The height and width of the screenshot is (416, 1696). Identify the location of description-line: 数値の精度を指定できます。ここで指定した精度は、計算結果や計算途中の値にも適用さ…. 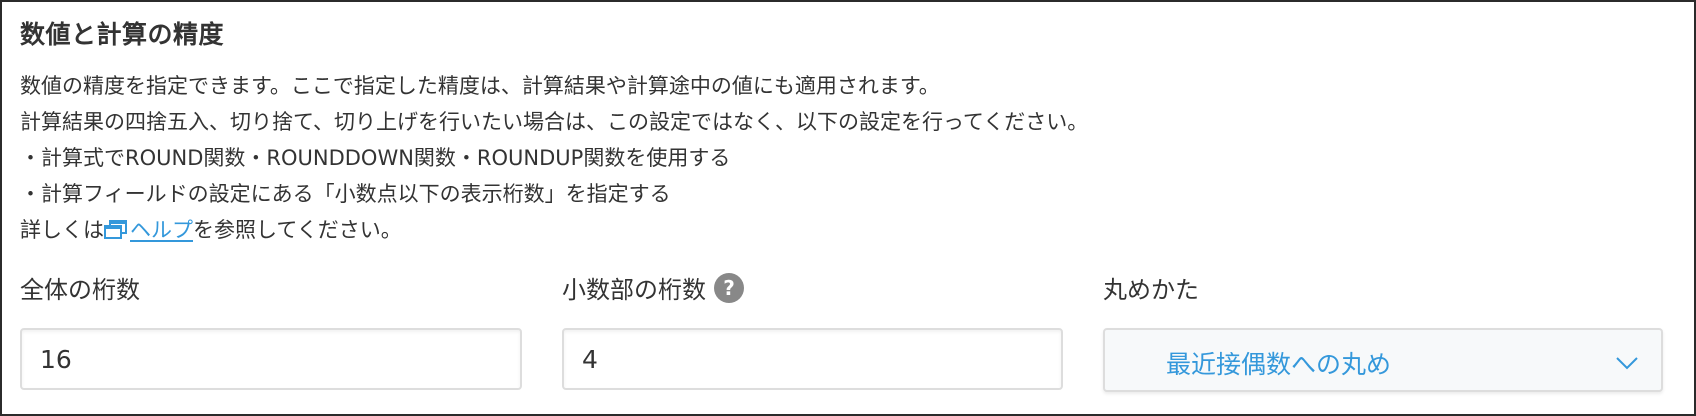
(480, 86).